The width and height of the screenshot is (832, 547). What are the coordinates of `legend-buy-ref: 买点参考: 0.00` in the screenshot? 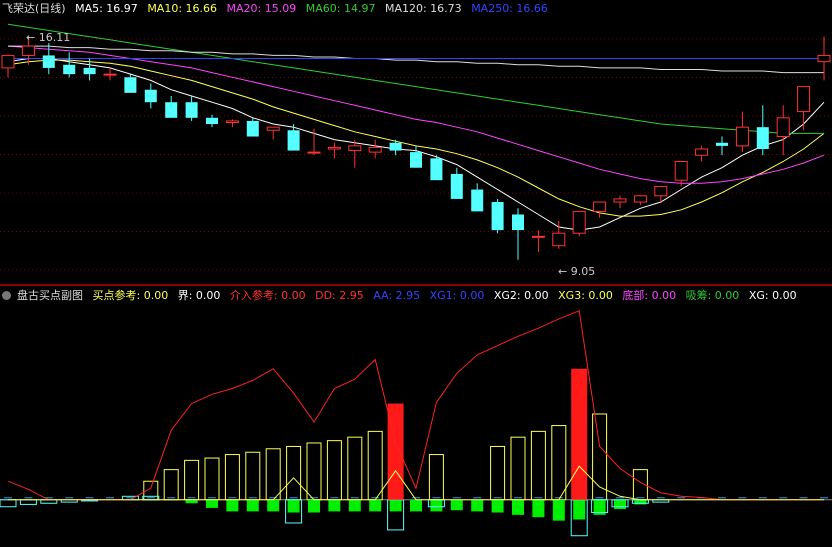 It's located at (130, 295).